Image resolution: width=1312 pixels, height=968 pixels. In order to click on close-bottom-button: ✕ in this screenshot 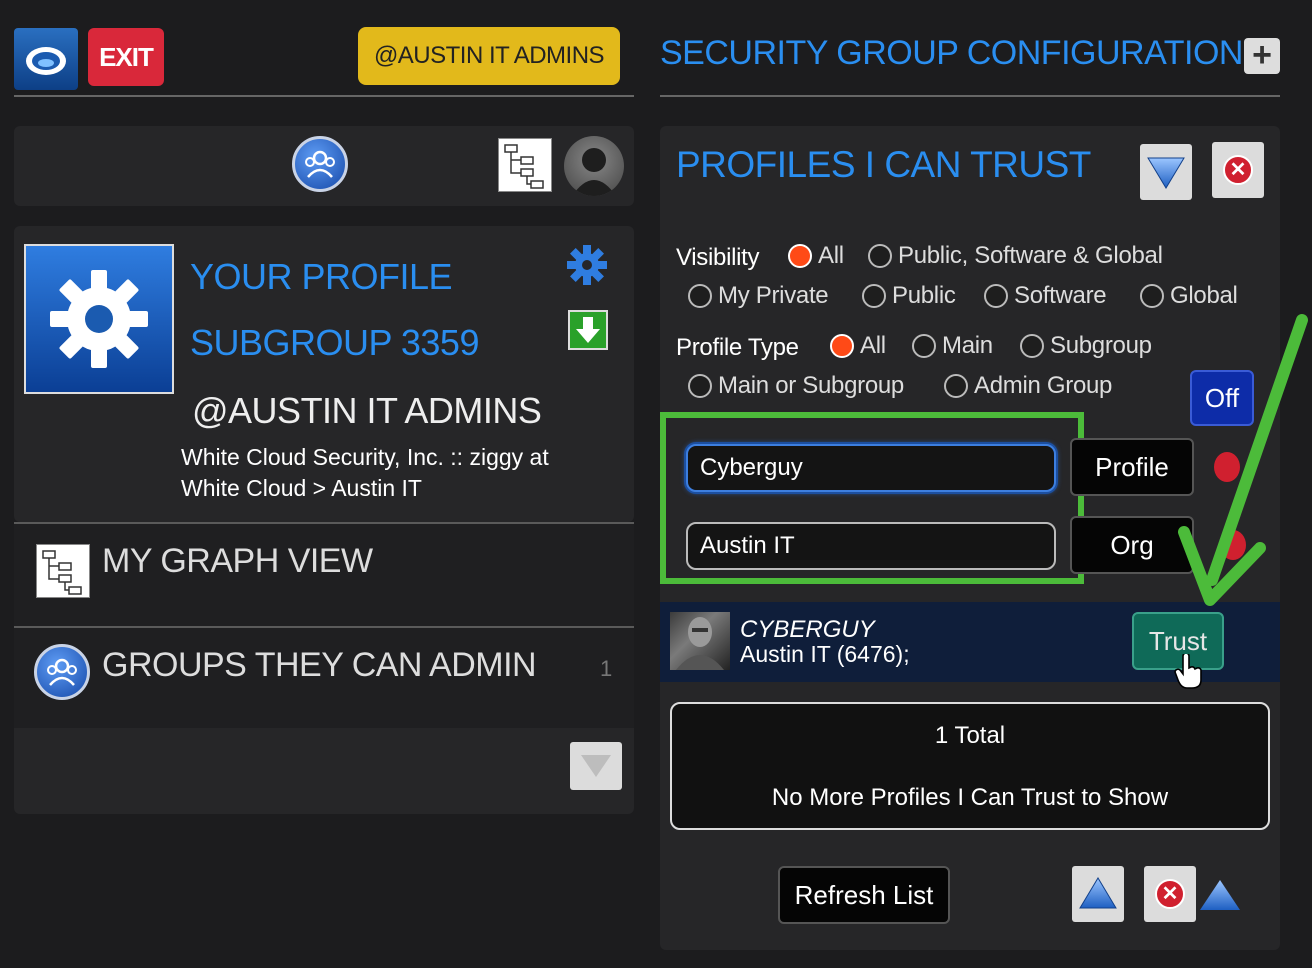, I will do `click(1170, 894)`.